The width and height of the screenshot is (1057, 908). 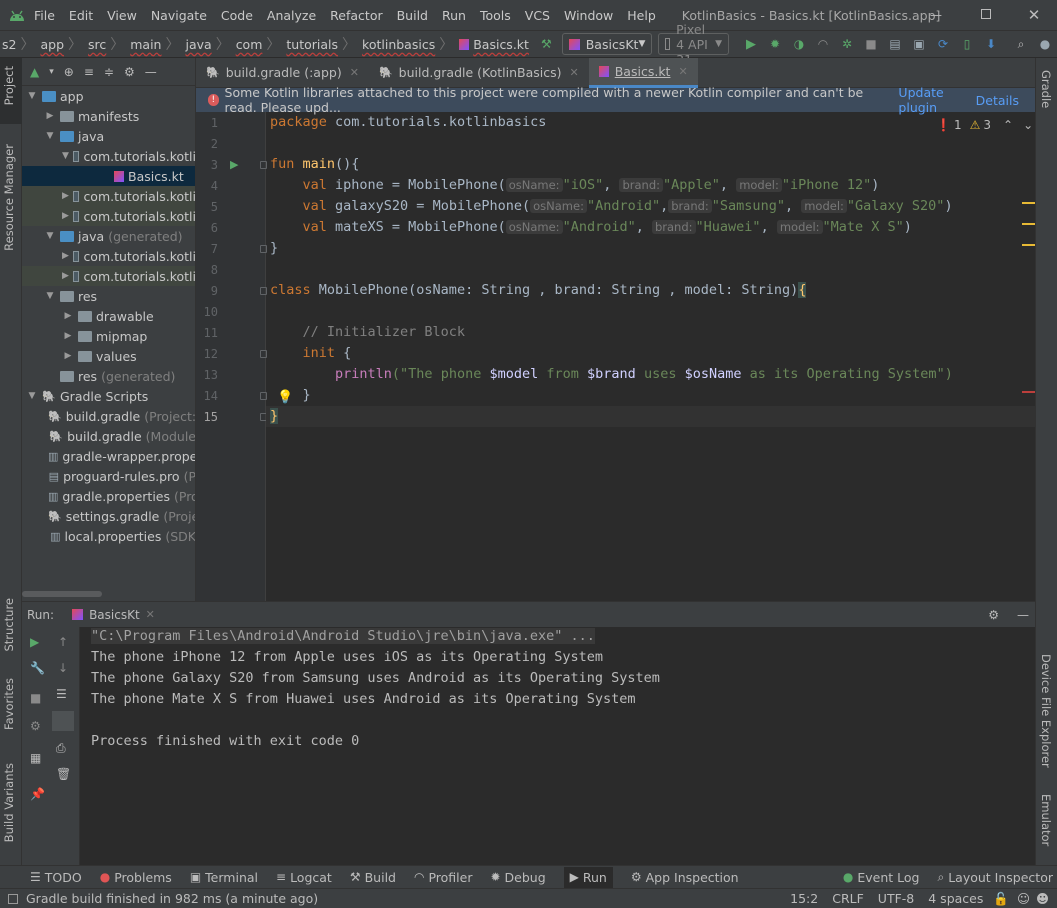 I want to click on menu-code: Code, so click(x=237, y=15).